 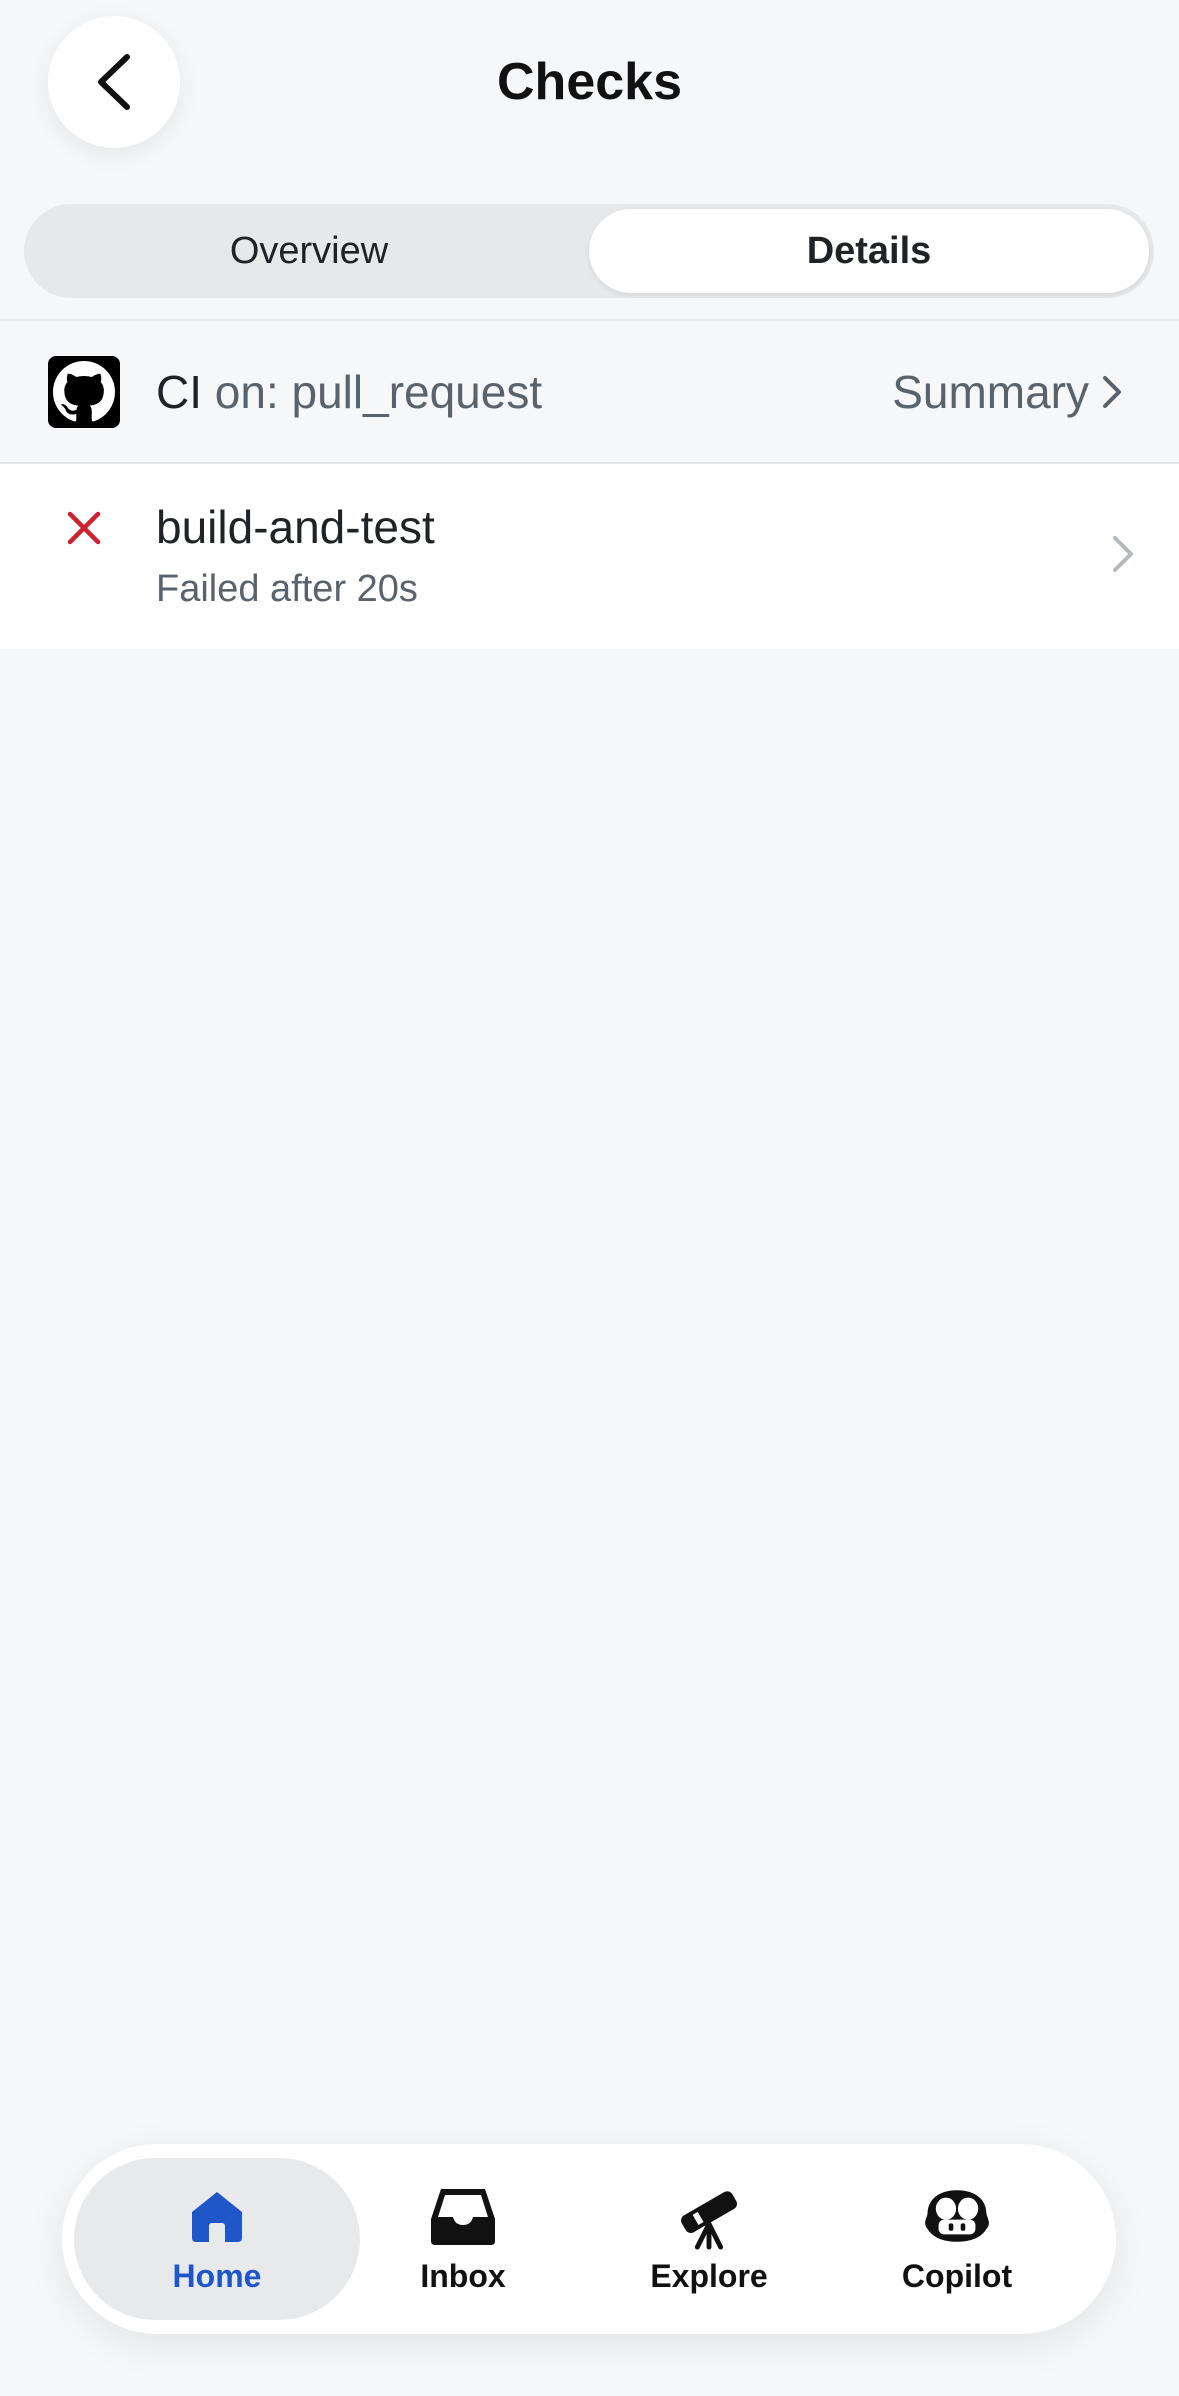 I want to click on tab-overview: Overview, so click(x=309, y=251).